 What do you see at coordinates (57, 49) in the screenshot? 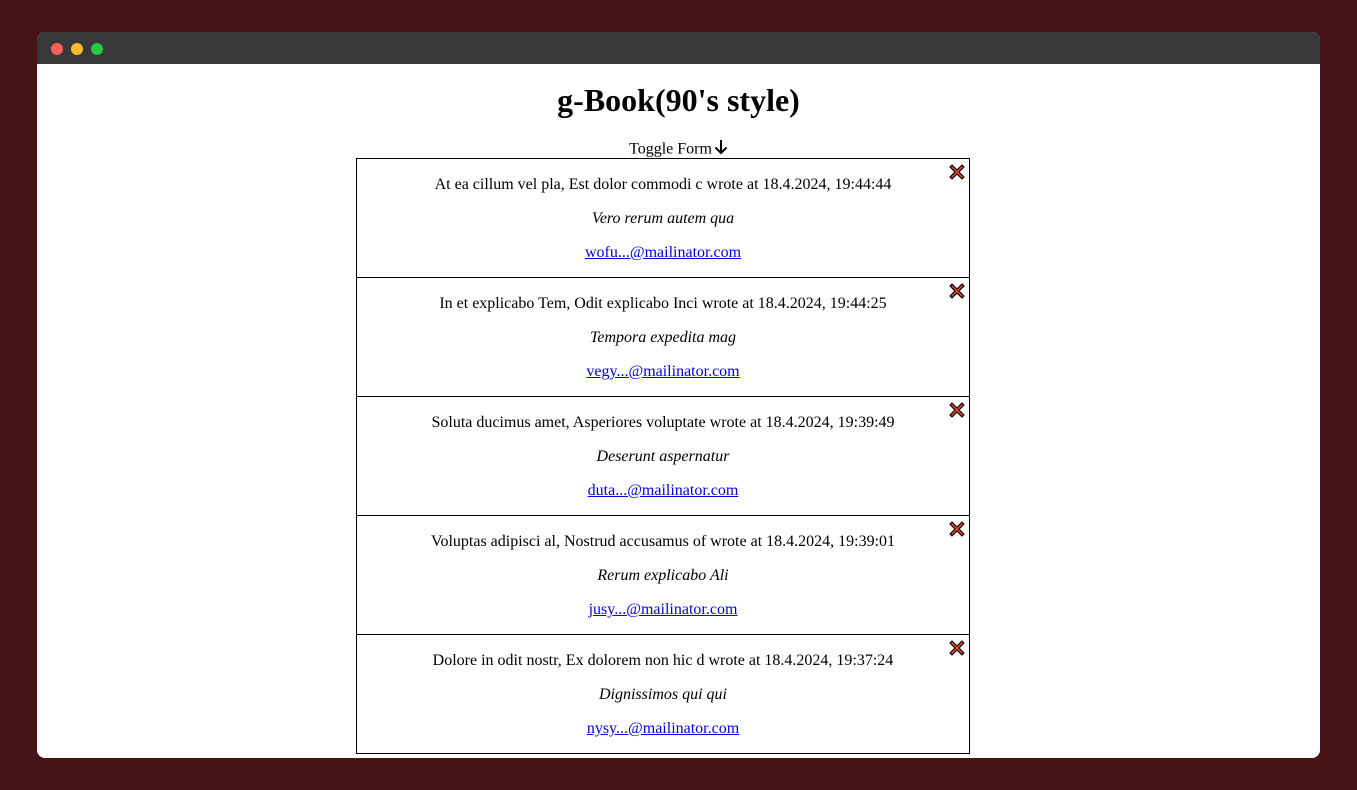
I see `close-window-button` at bounding box center [57, 49].